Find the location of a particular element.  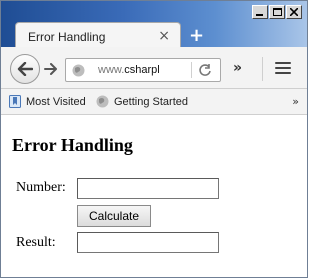

back-button is located at coordinates (25, 69).